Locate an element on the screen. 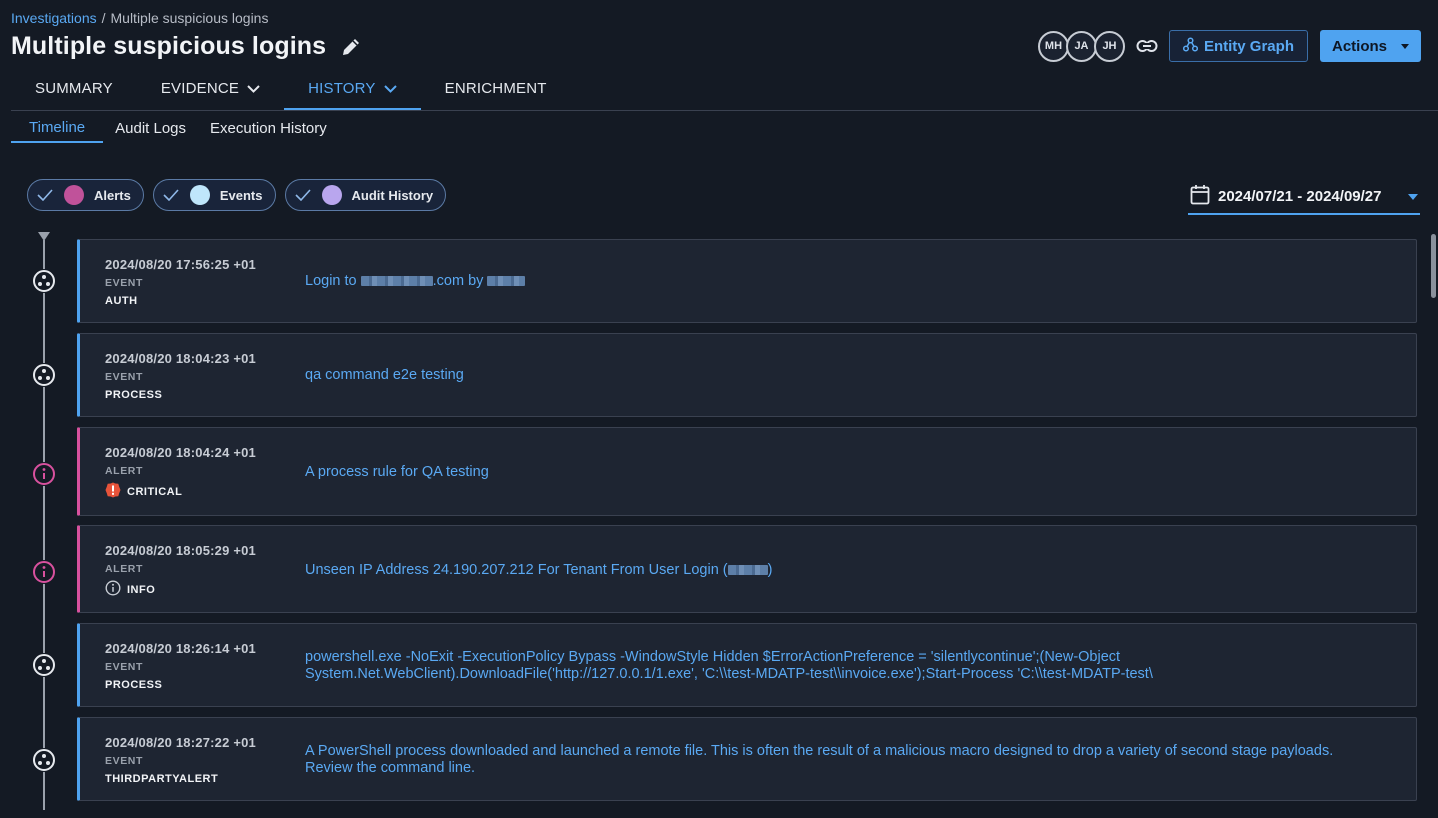  item-description-link: A process rule for QA testing is located at coordinates (840, 472).